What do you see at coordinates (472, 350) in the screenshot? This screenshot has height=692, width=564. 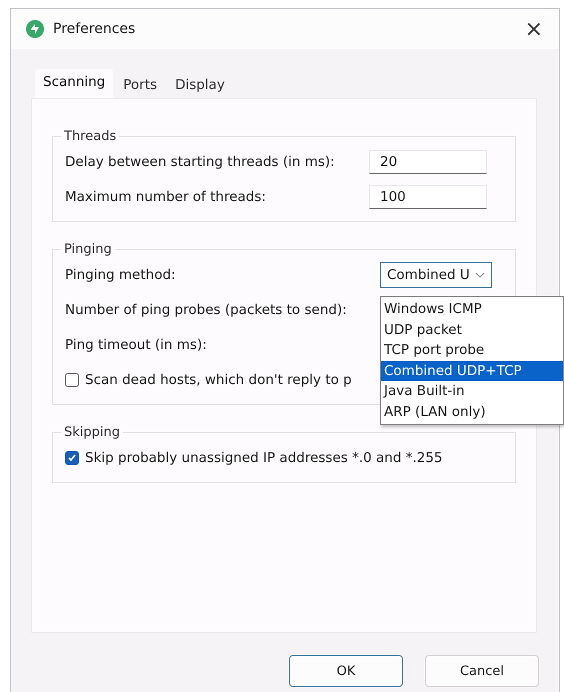 I see `dropdown-option: TCP port probe` at bounding box center [472, 350].